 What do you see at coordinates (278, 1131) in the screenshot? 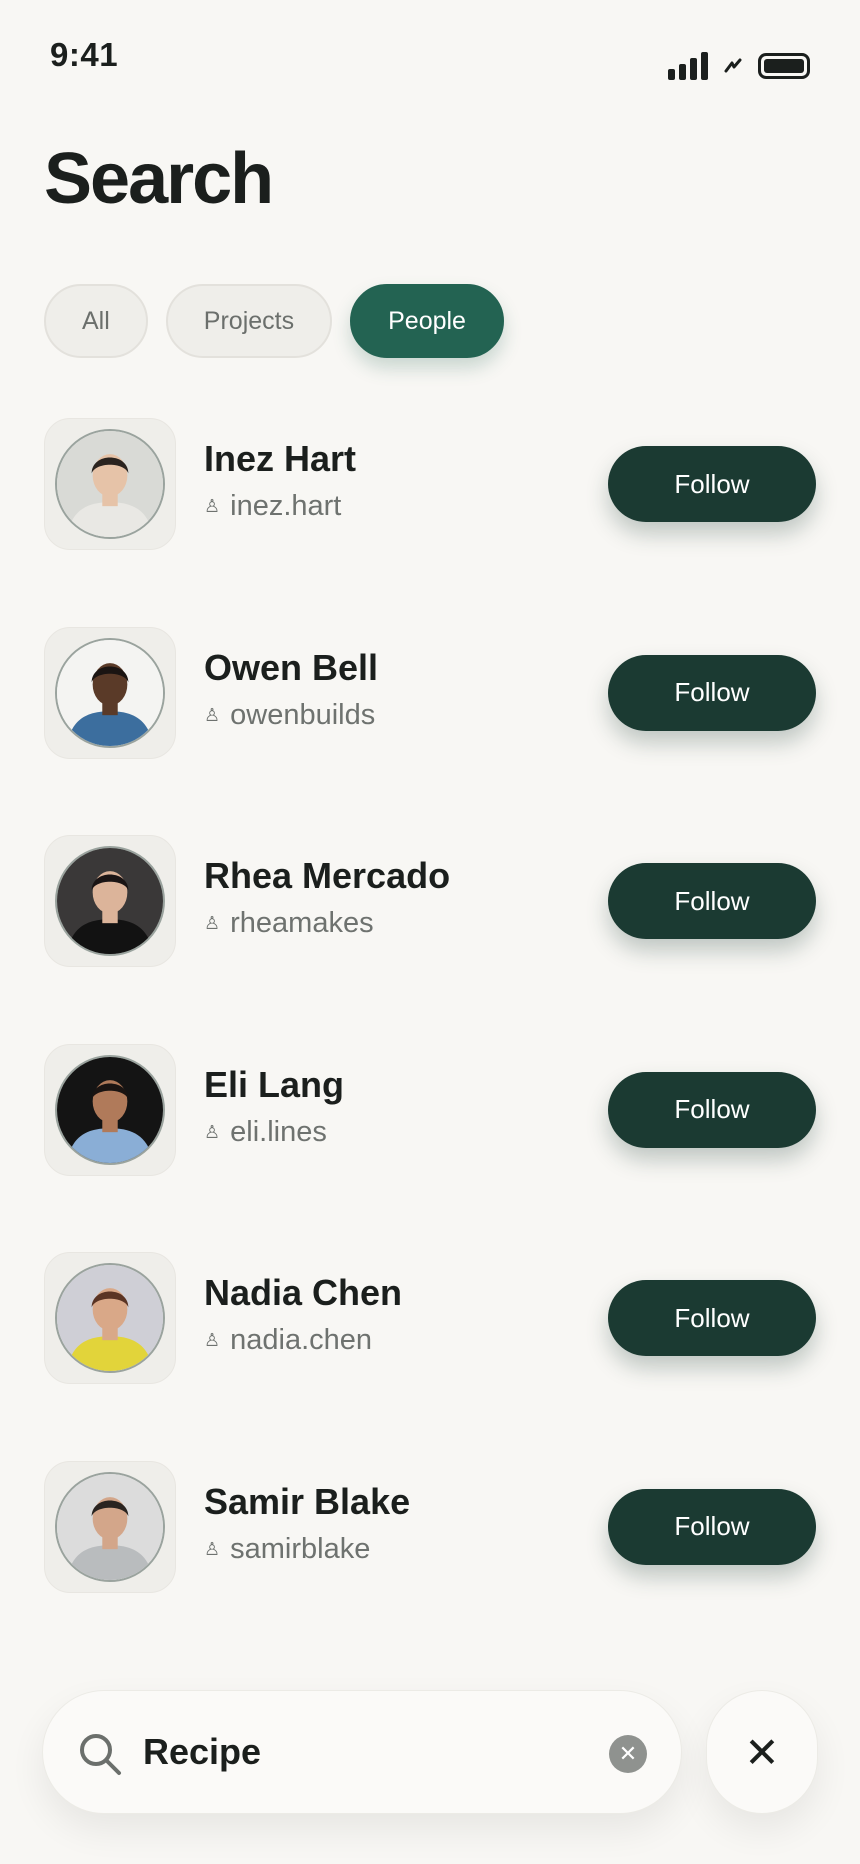
I see `person-handle-text: eli.lines` at bounding box center [278, 1131].